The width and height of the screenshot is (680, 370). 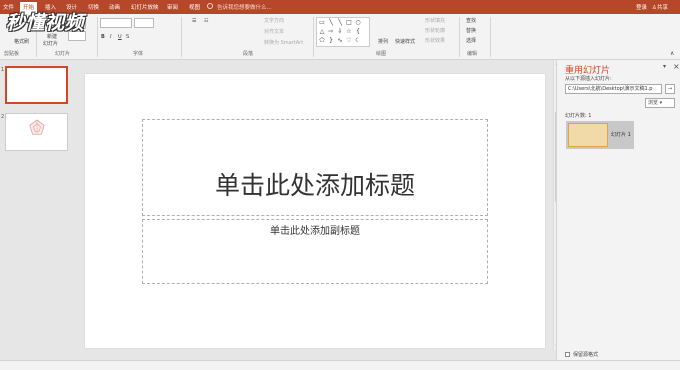 I want to click on underline-icon: U, so click(x=120, y=37).